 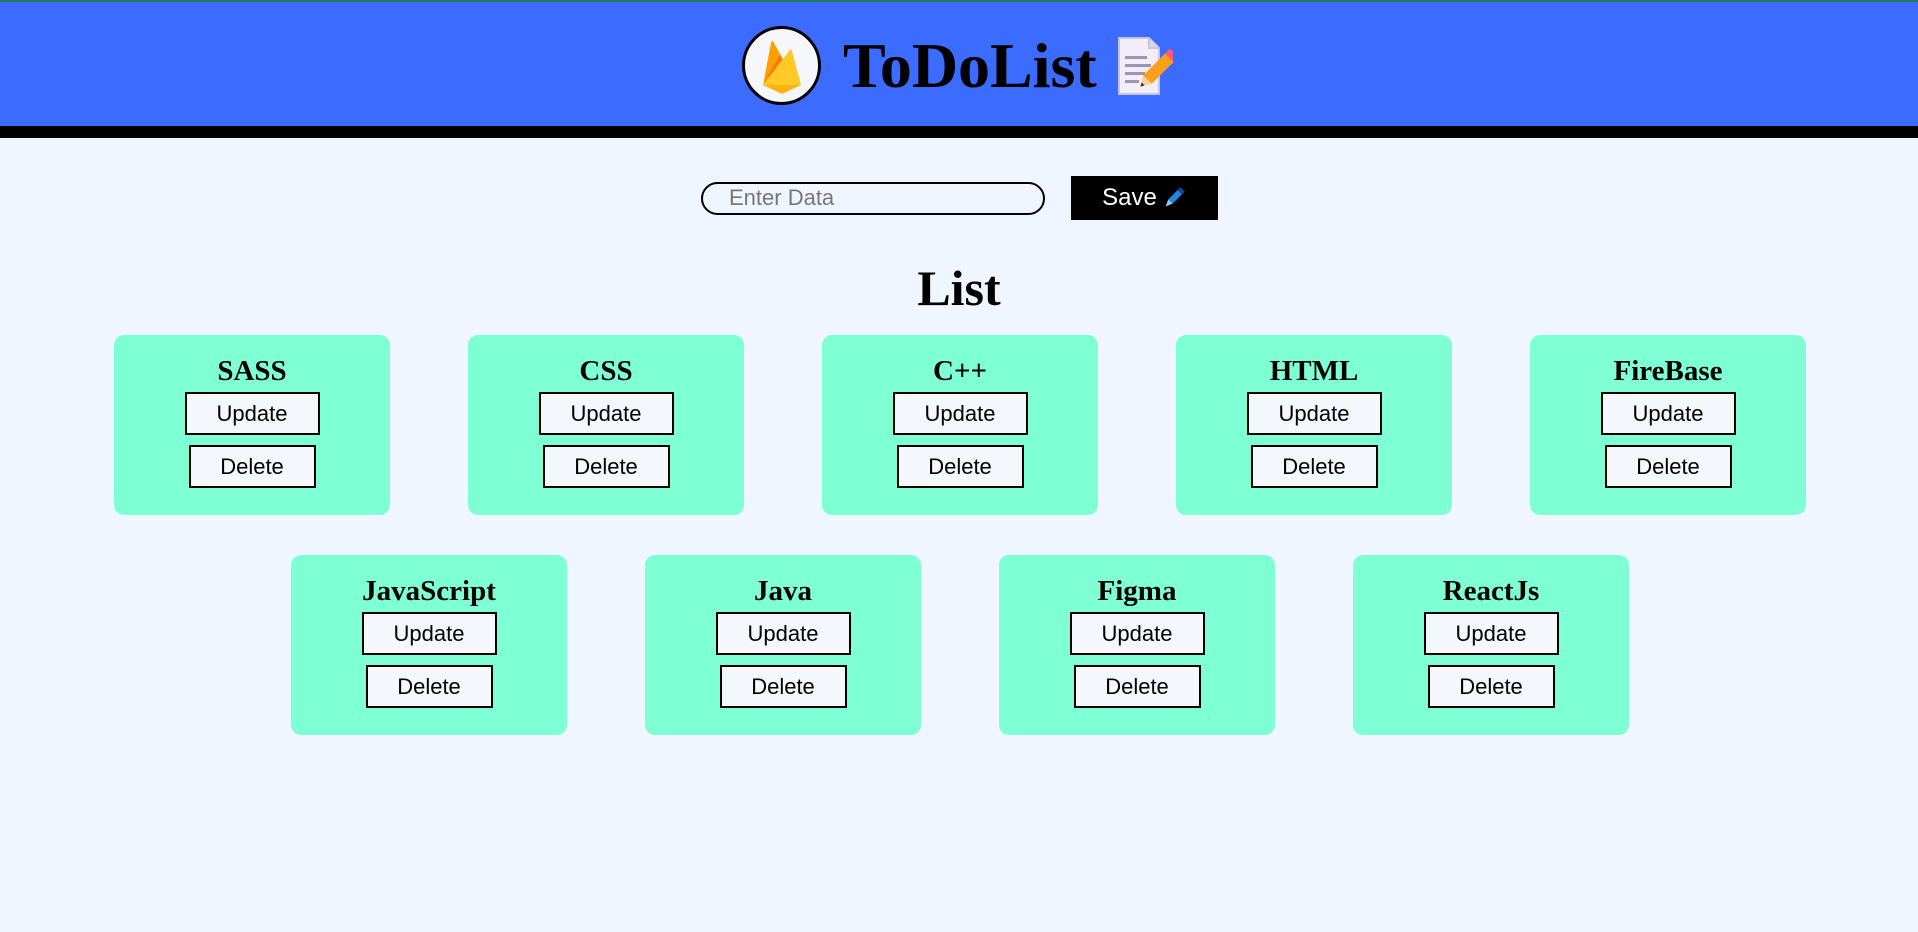 I want to click on todo-card-title: HTML, so click(x=1314, y=371).